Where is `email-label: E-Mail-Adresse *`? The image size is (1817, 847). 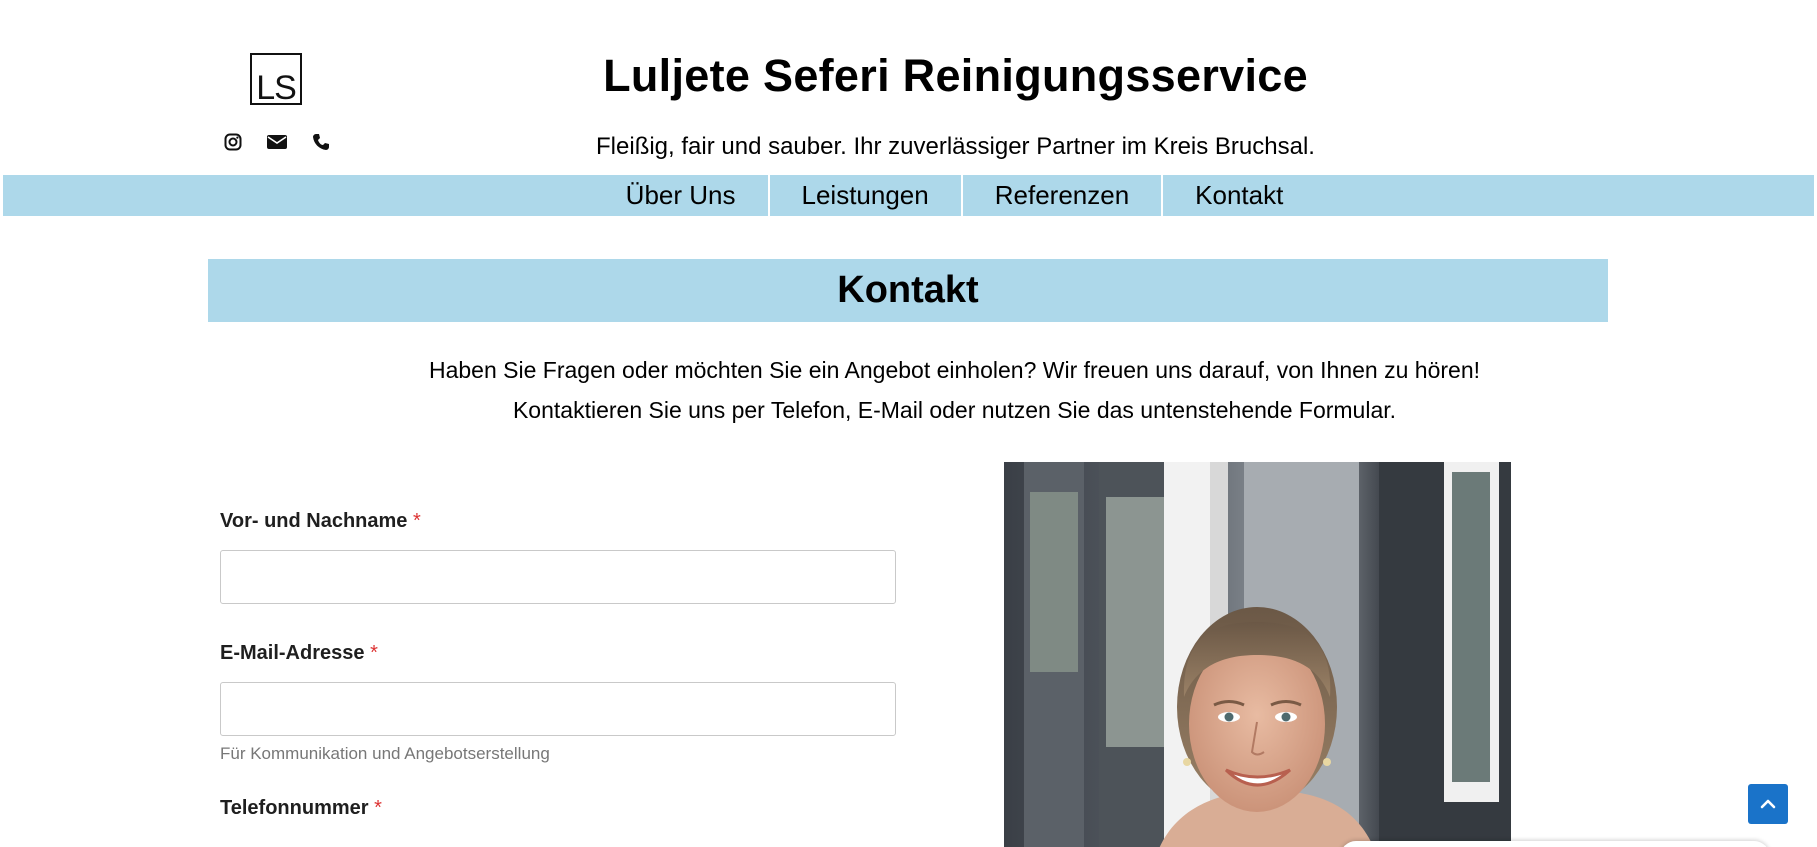 email-label: E-Mail-Adresse * is located at coordinates (558, 653).